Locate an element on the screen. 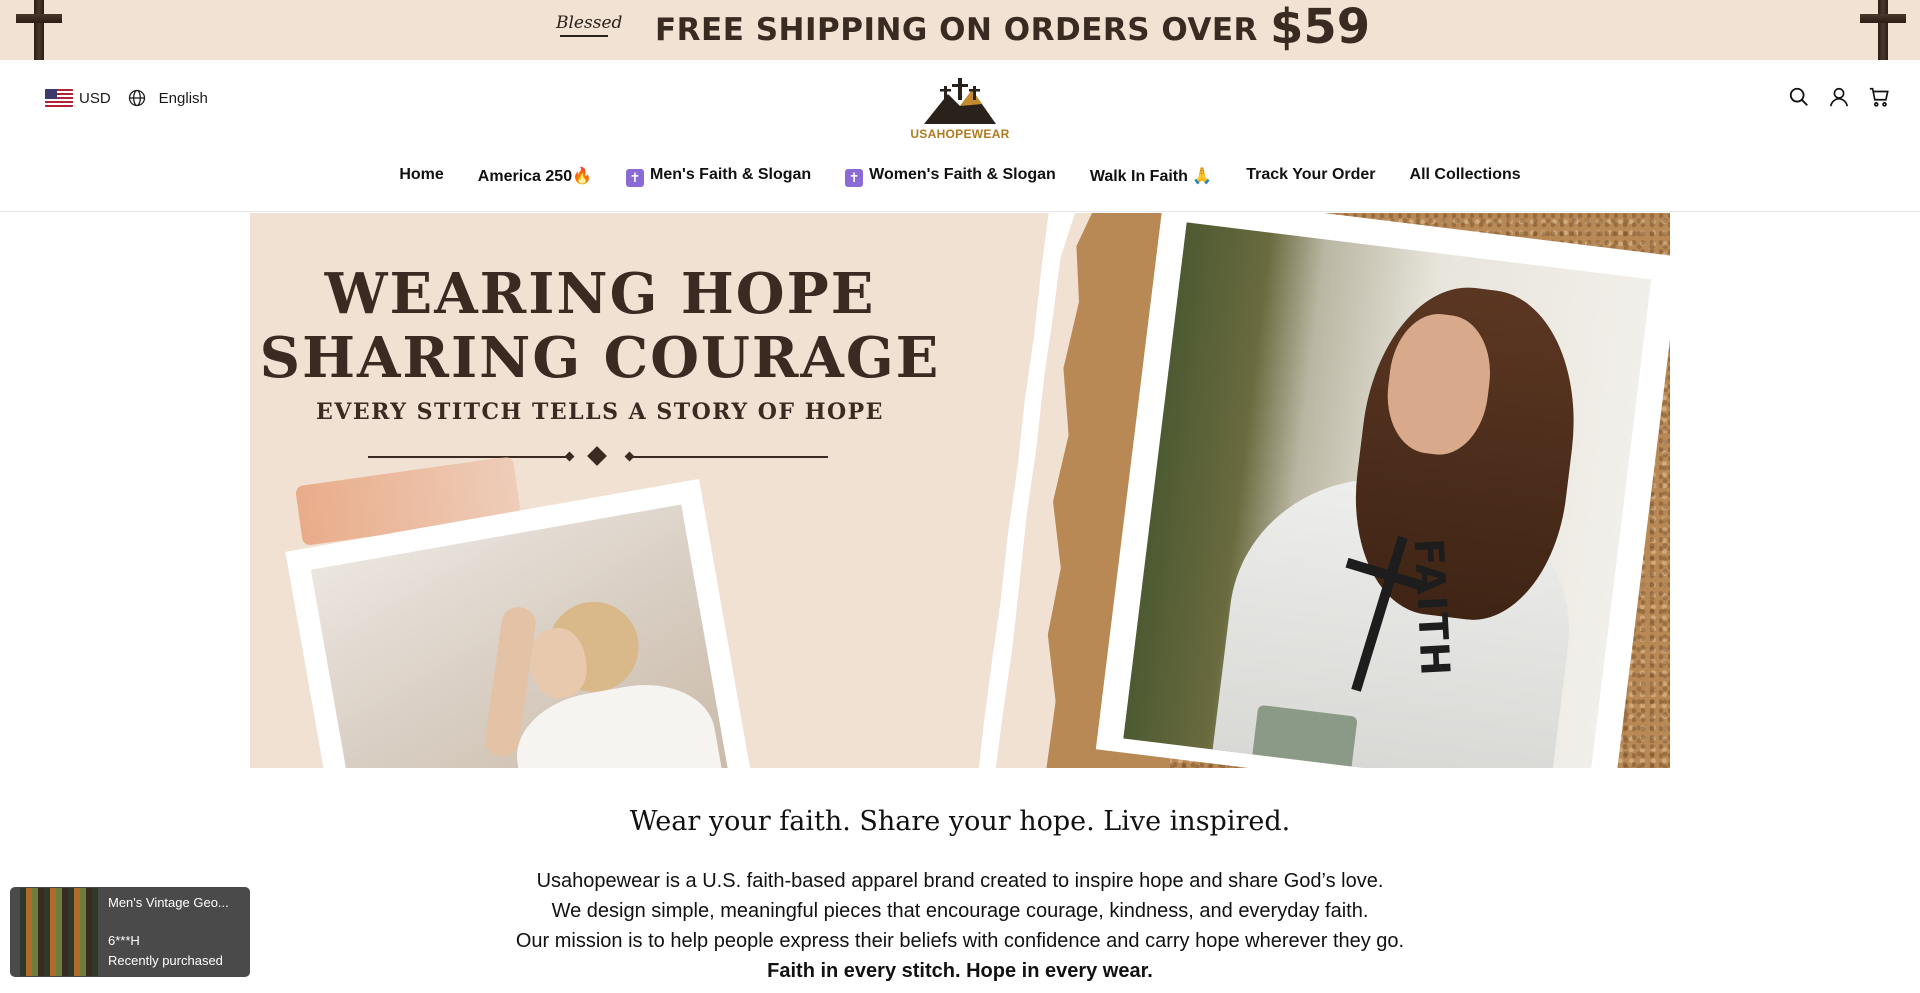 This screenshot has width=1920, height=993. nav-item-walk-in-faith: Walk In Faith 🙏 is located at coordinates (1151, 176).